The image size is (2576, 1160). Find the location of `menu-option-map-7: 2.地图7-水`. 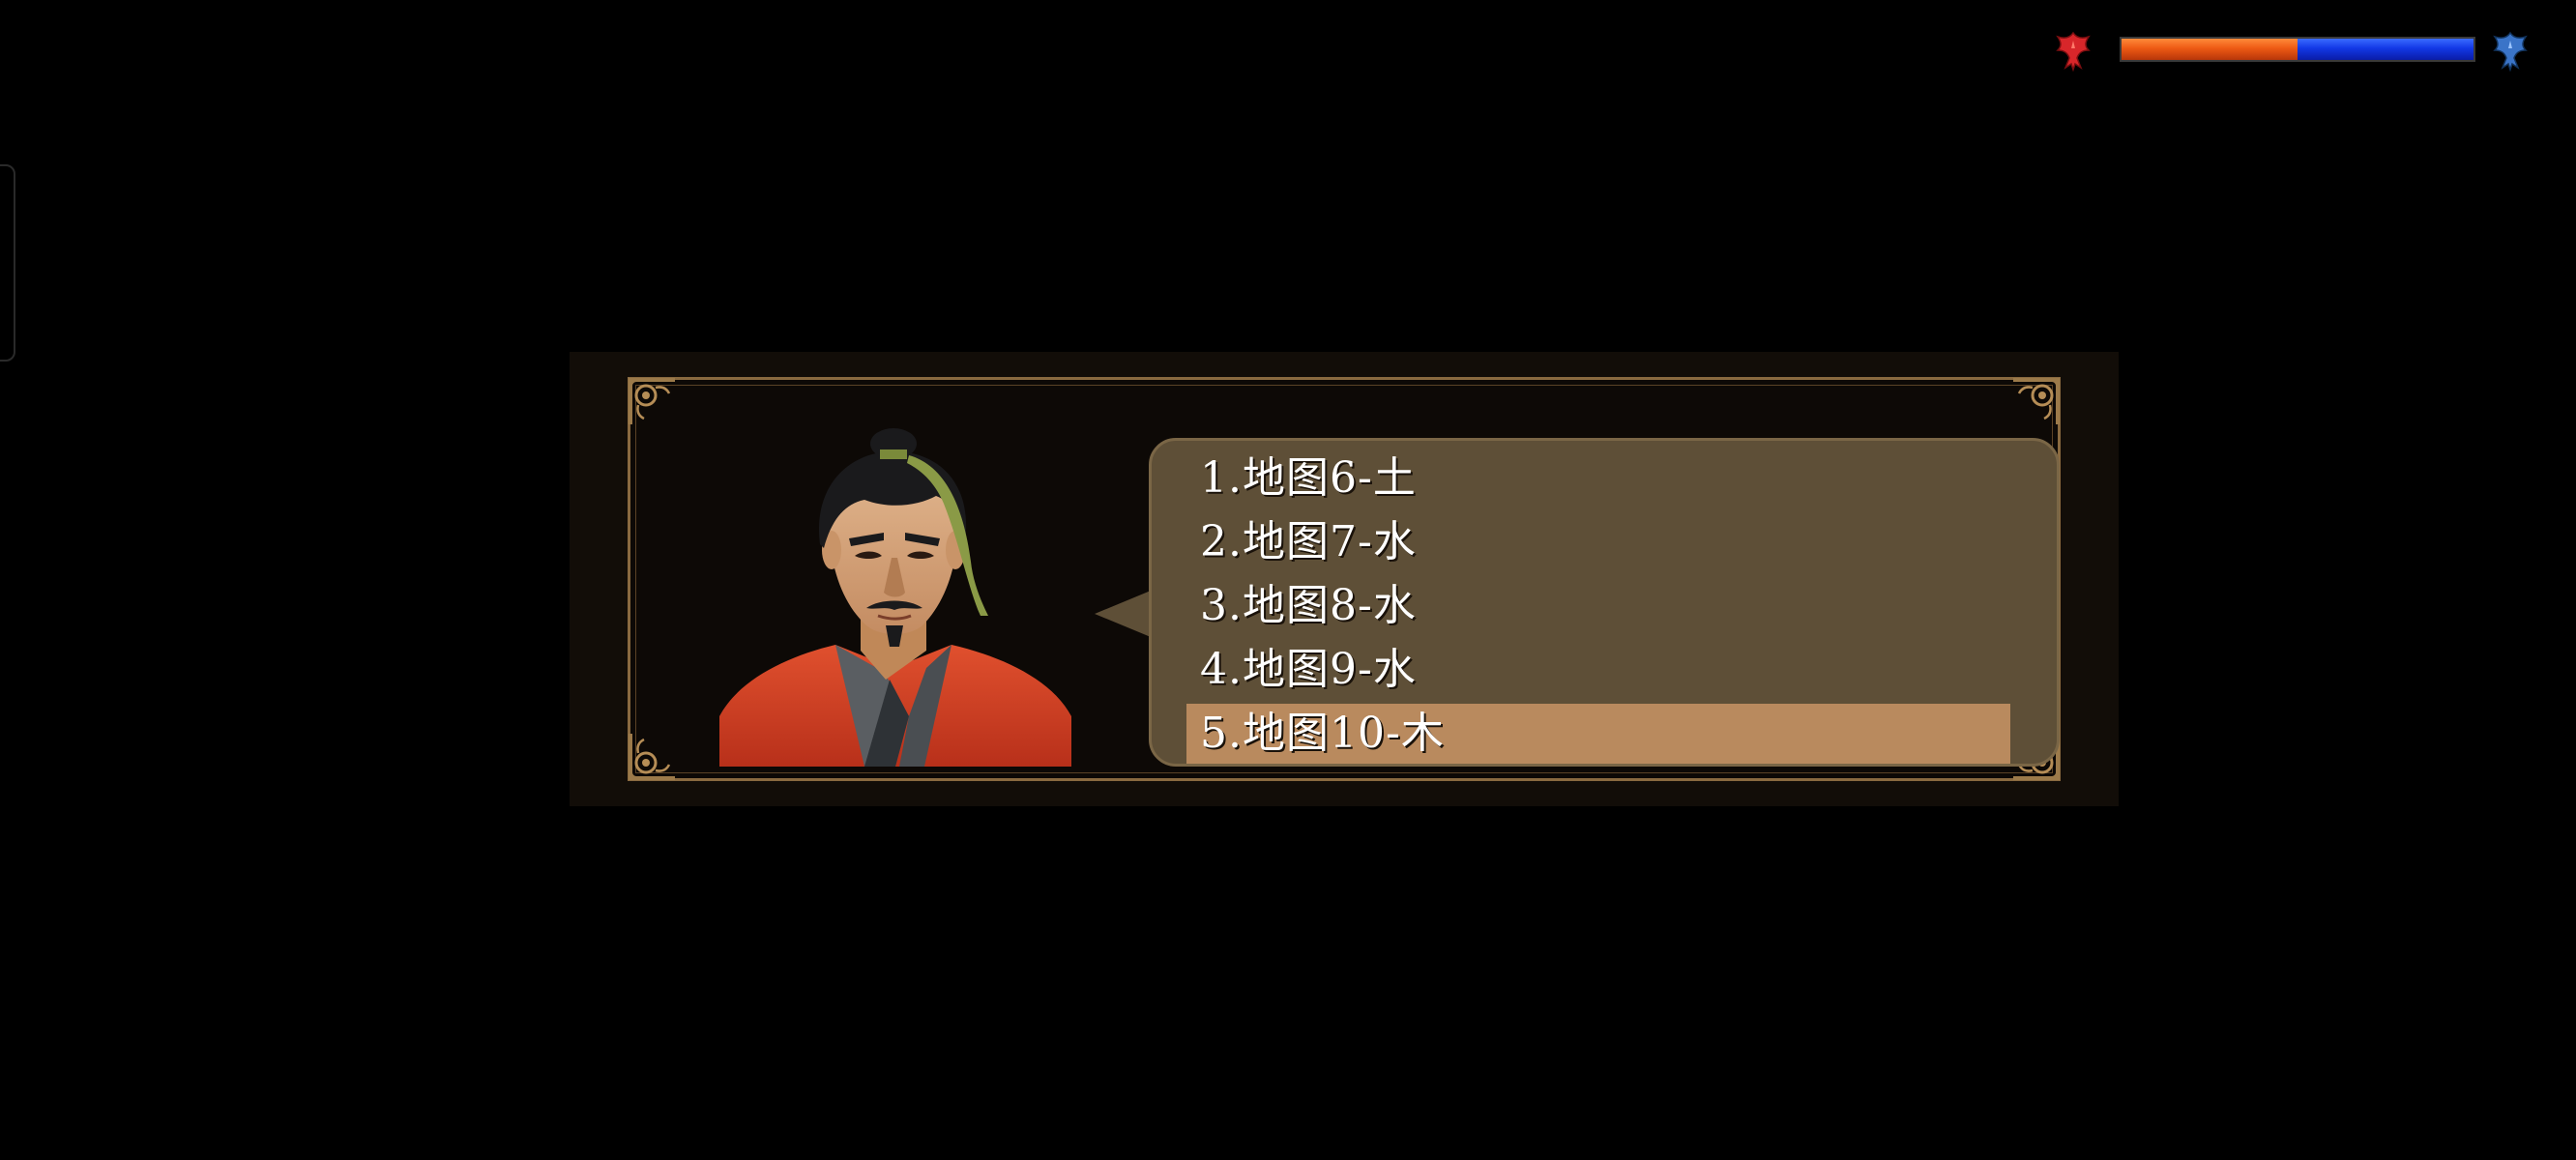

menu-option-map-7: 2.地图7-水 is located at coordinates (1598, 542).